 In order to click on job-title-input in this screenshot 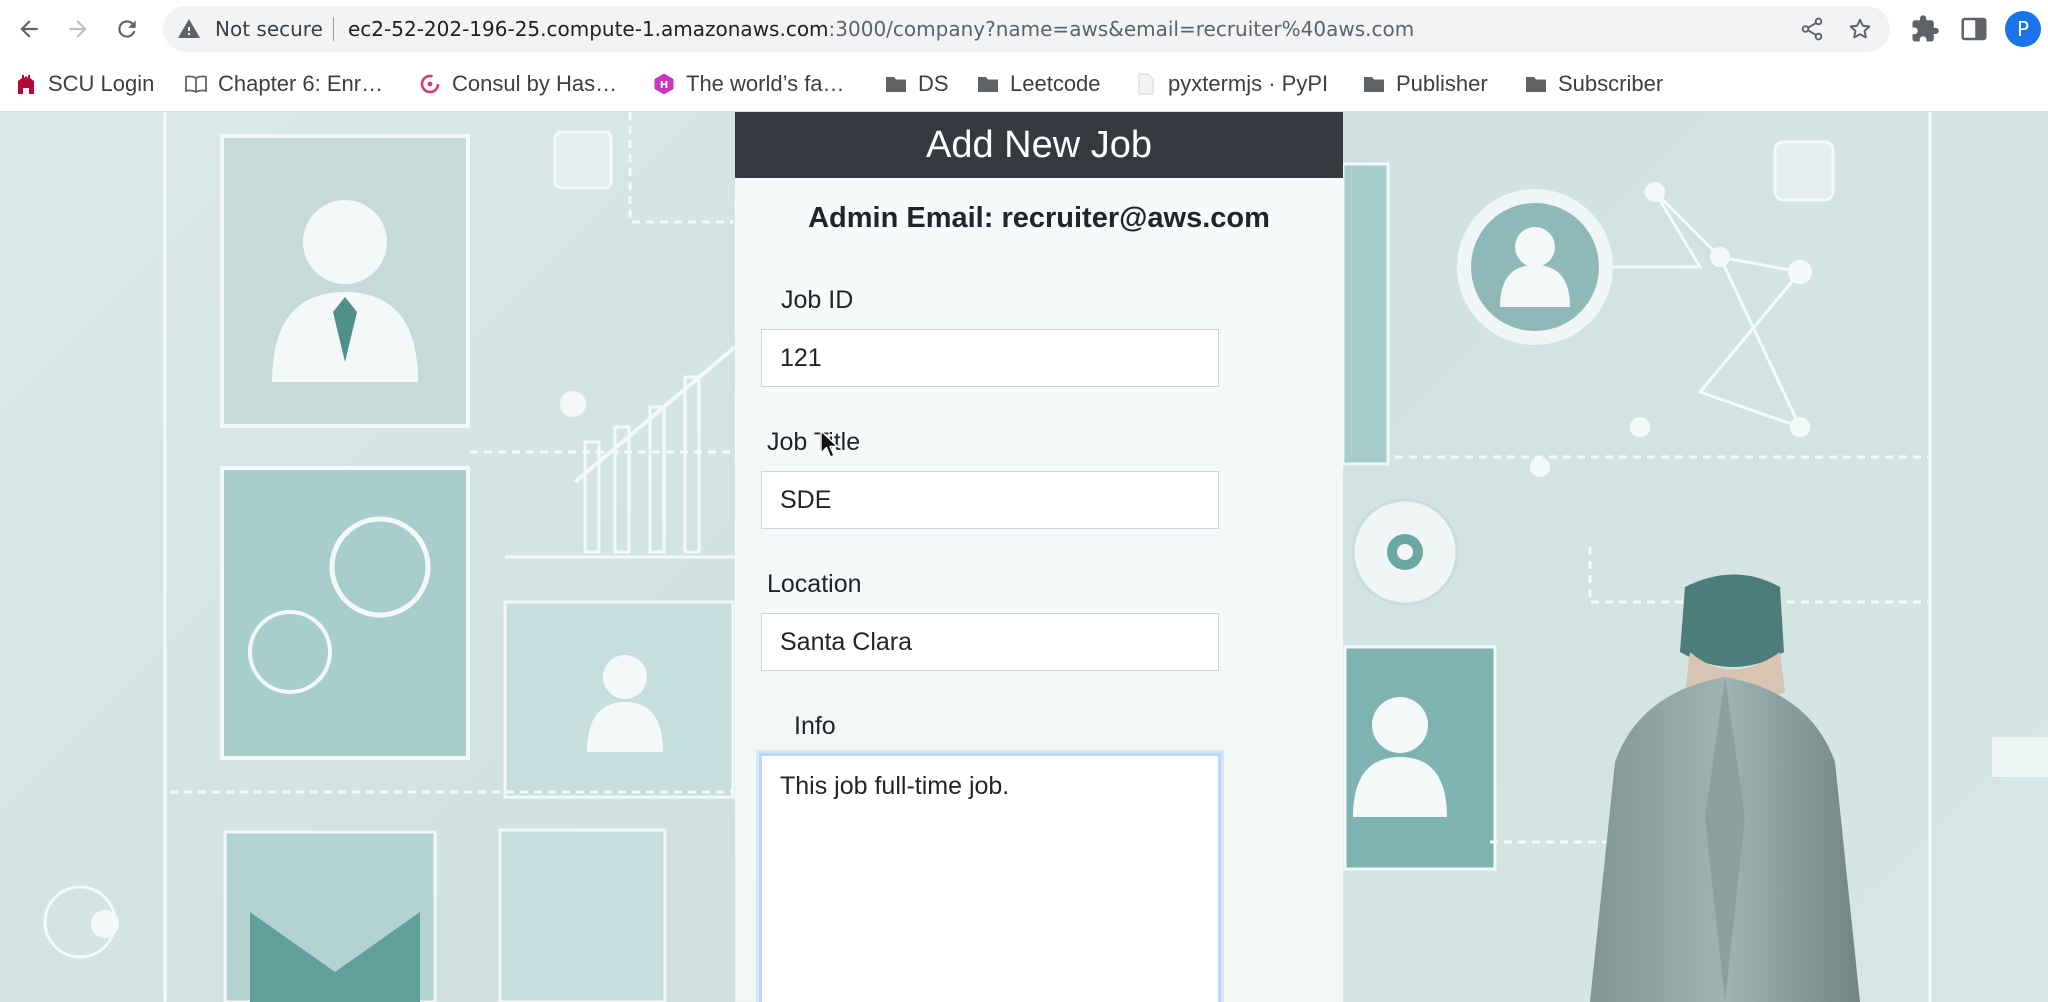, I will do `click(990, 500)`.